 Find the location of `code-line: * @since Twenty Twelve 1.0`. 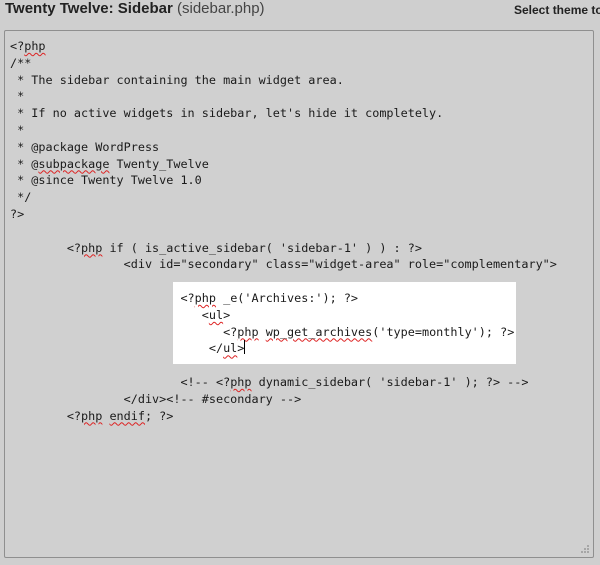

code-line: * @since Twenty Twelve 1.0 is located at coordinates (106, 180).